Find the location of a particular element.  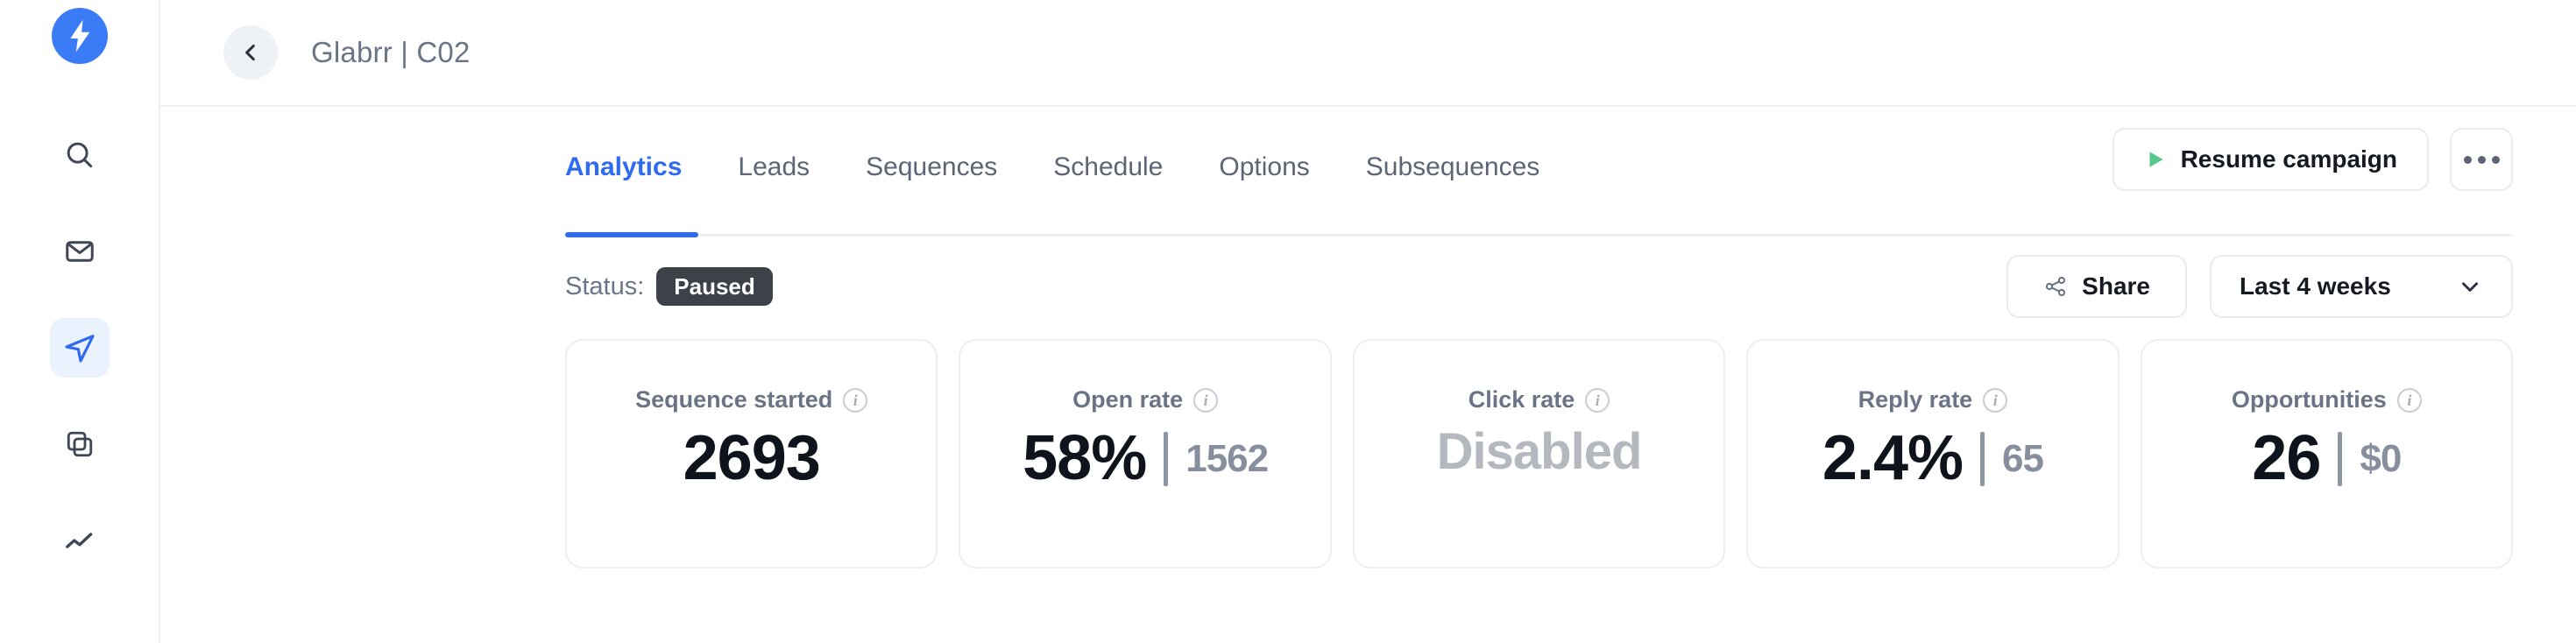

sidebar-item-templates is located at coordinates (80, 444).